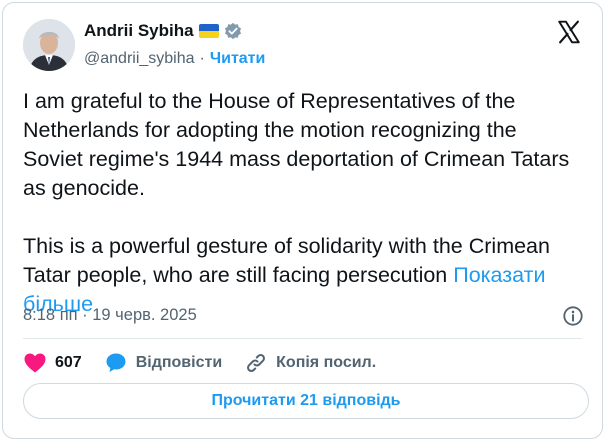 This screenshot has height=443, width=607. What do you see at coordinates (569, 32) in the screenshot?
I see `x-logo-icon` at bounding box center [569, 32].